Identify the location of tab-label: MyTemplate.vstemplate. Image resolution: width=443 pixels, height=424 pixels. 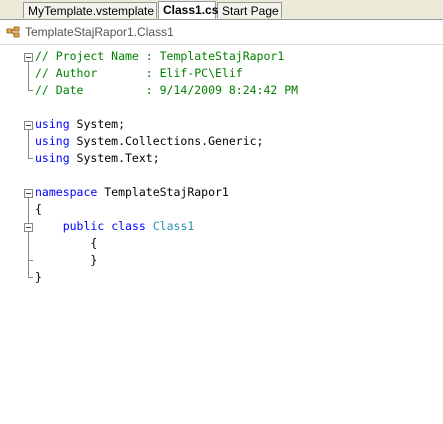
(91, 11).